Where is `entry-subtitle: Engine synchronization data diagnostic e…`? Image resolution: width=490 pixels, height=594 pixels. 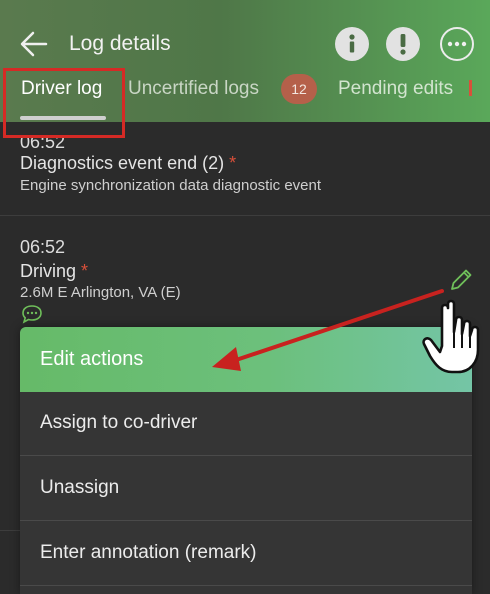
entry-subtitle: Engine synchronization data diagnostic e… is located at coordinates (171, 185).